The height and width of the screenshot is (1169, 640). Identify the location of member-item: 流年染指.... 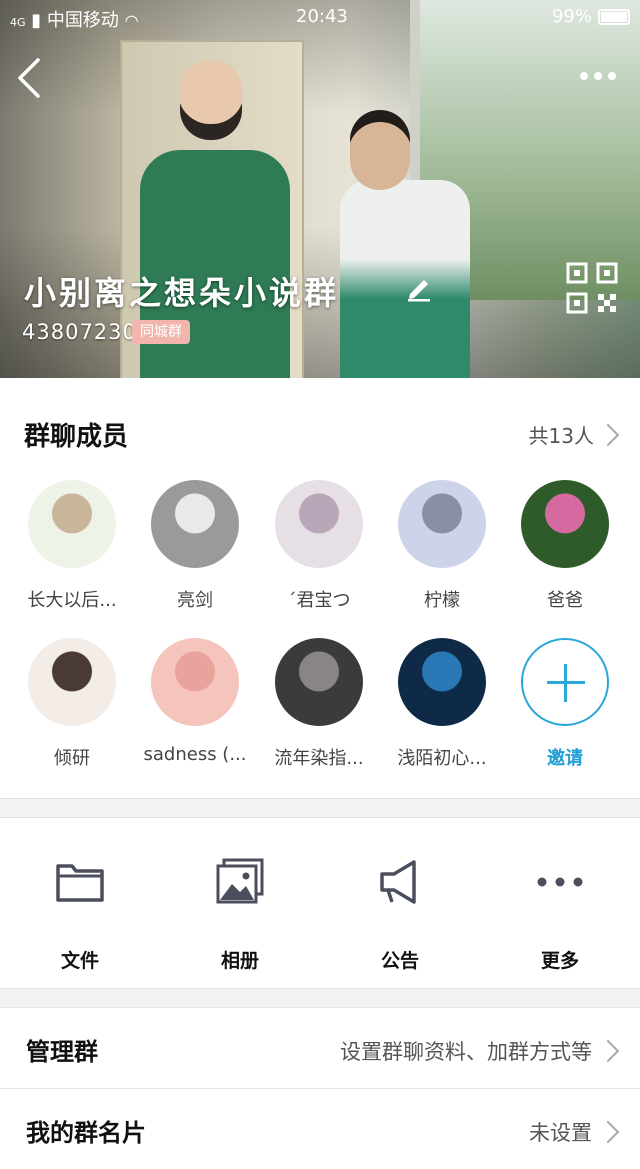
(319, 704).